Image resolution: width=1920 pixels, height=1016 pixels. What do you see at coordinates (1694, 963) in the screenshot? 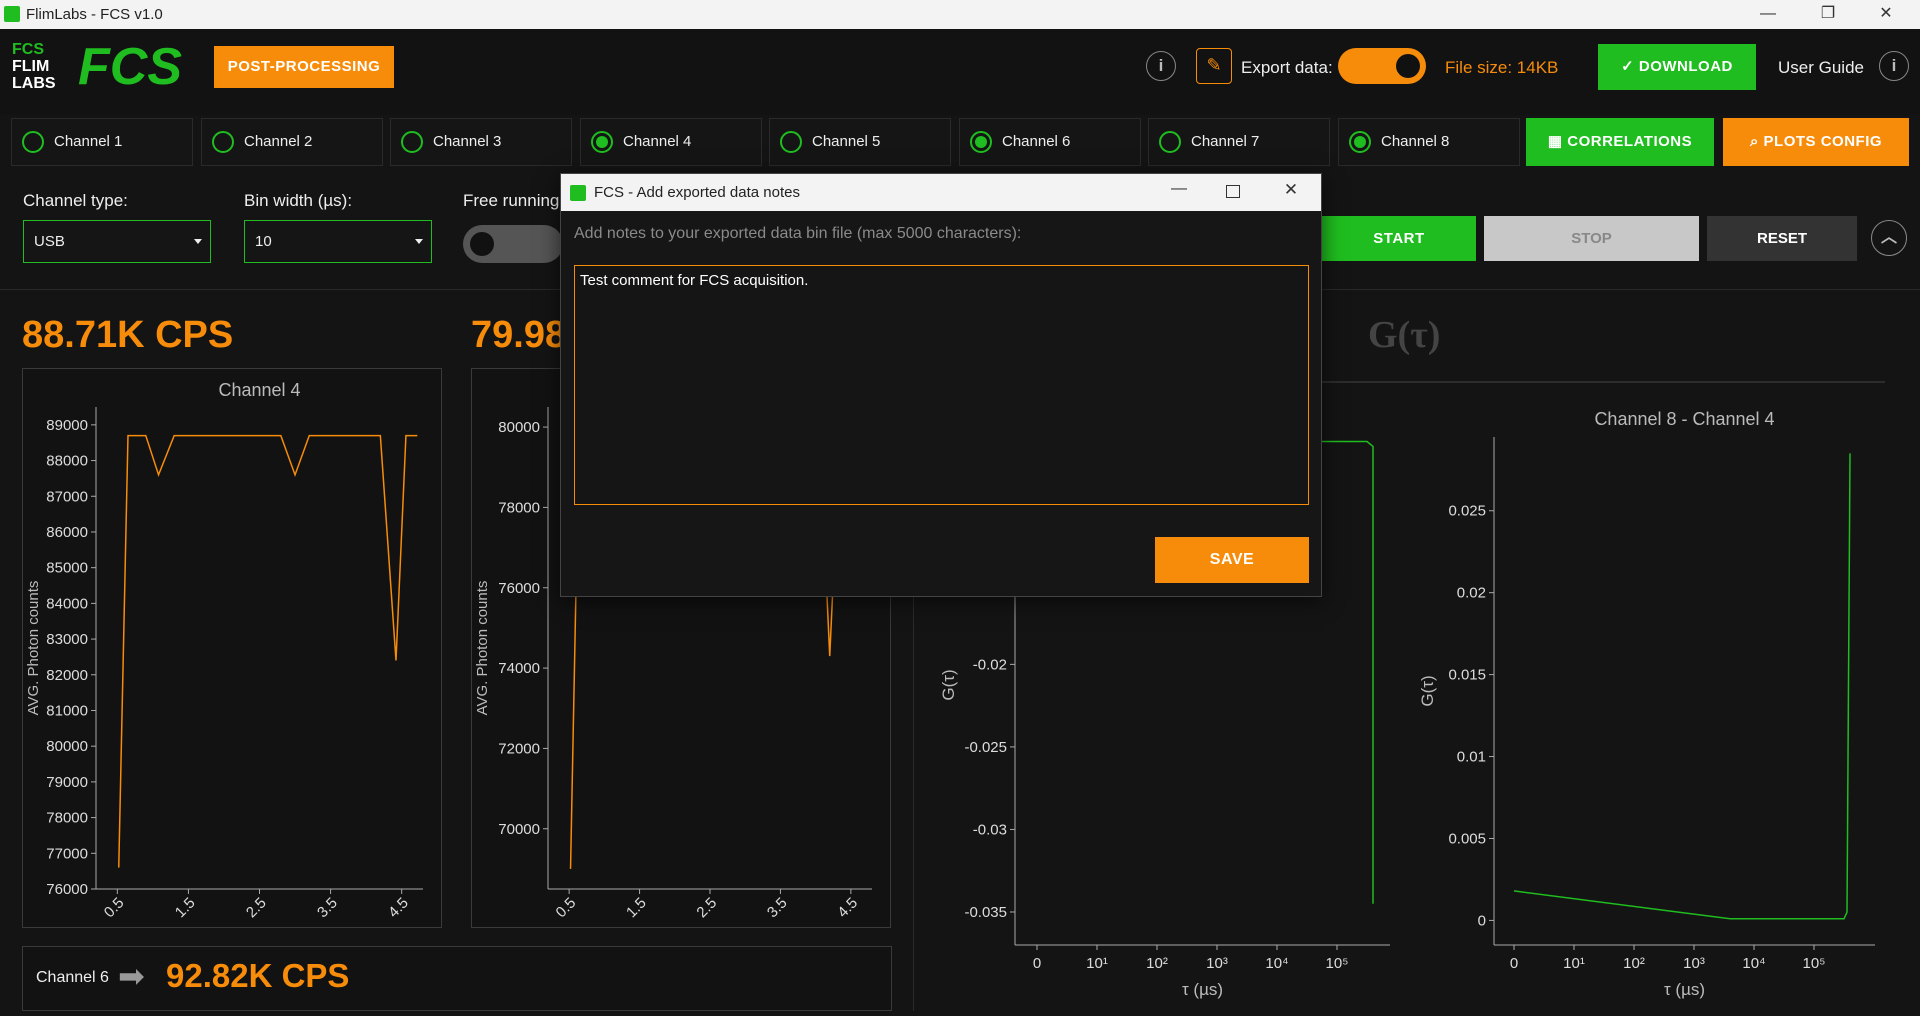
I see `x-tick-label: 10³` at bounding box center [1694, 963].